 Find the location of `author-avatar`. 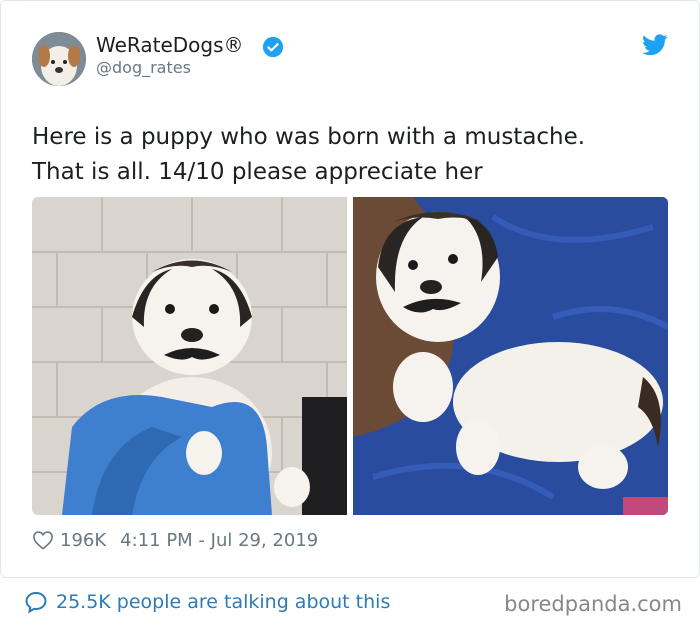

author-avatar is located at coordinates (59, 59).